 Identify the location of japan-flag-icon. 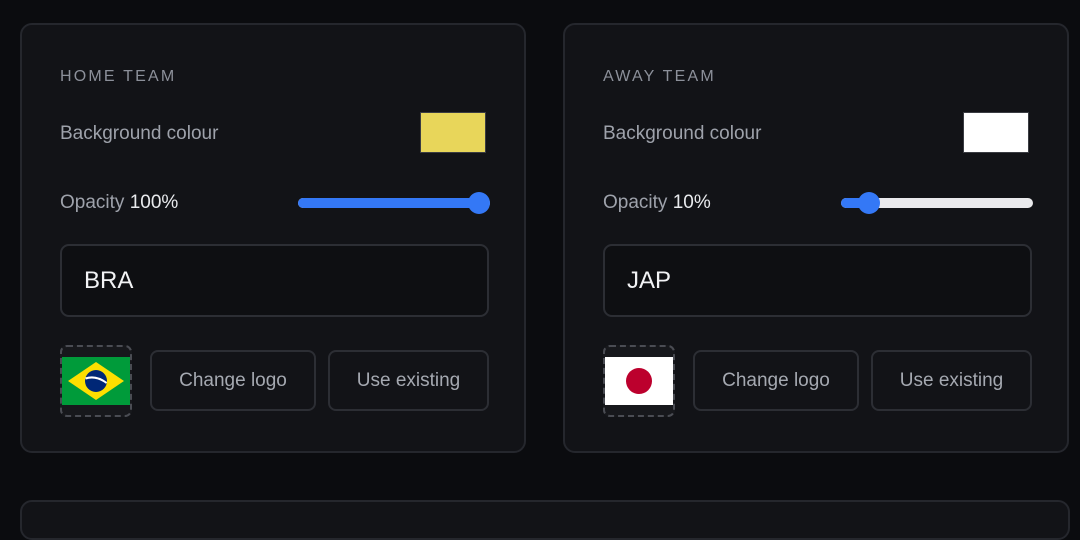
(639, 381).